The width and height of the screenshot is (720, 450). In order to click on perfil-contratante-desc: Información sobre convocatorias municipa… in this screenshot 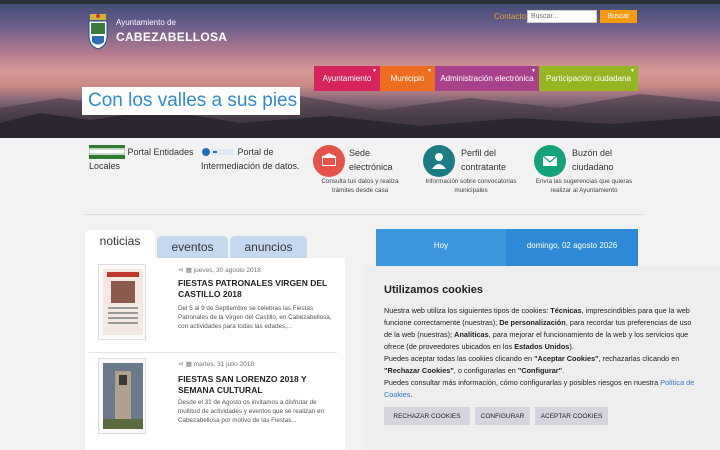, I will do `click(471, 186)`.